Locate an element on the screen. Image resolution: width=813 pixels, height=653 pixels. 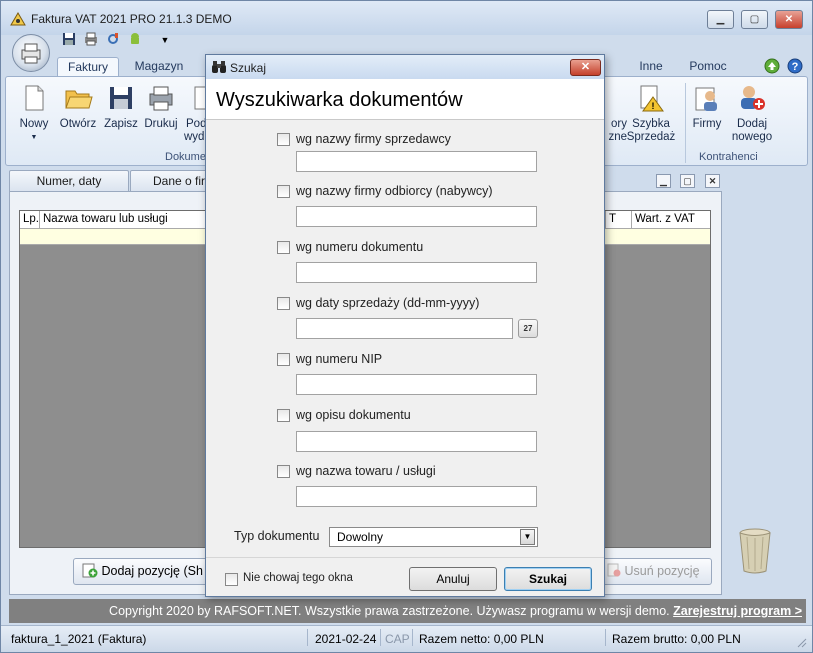
app-title: Faktura VAT 2021 PRO 21.1.3 DEMO is located at coordinates (131, 19).